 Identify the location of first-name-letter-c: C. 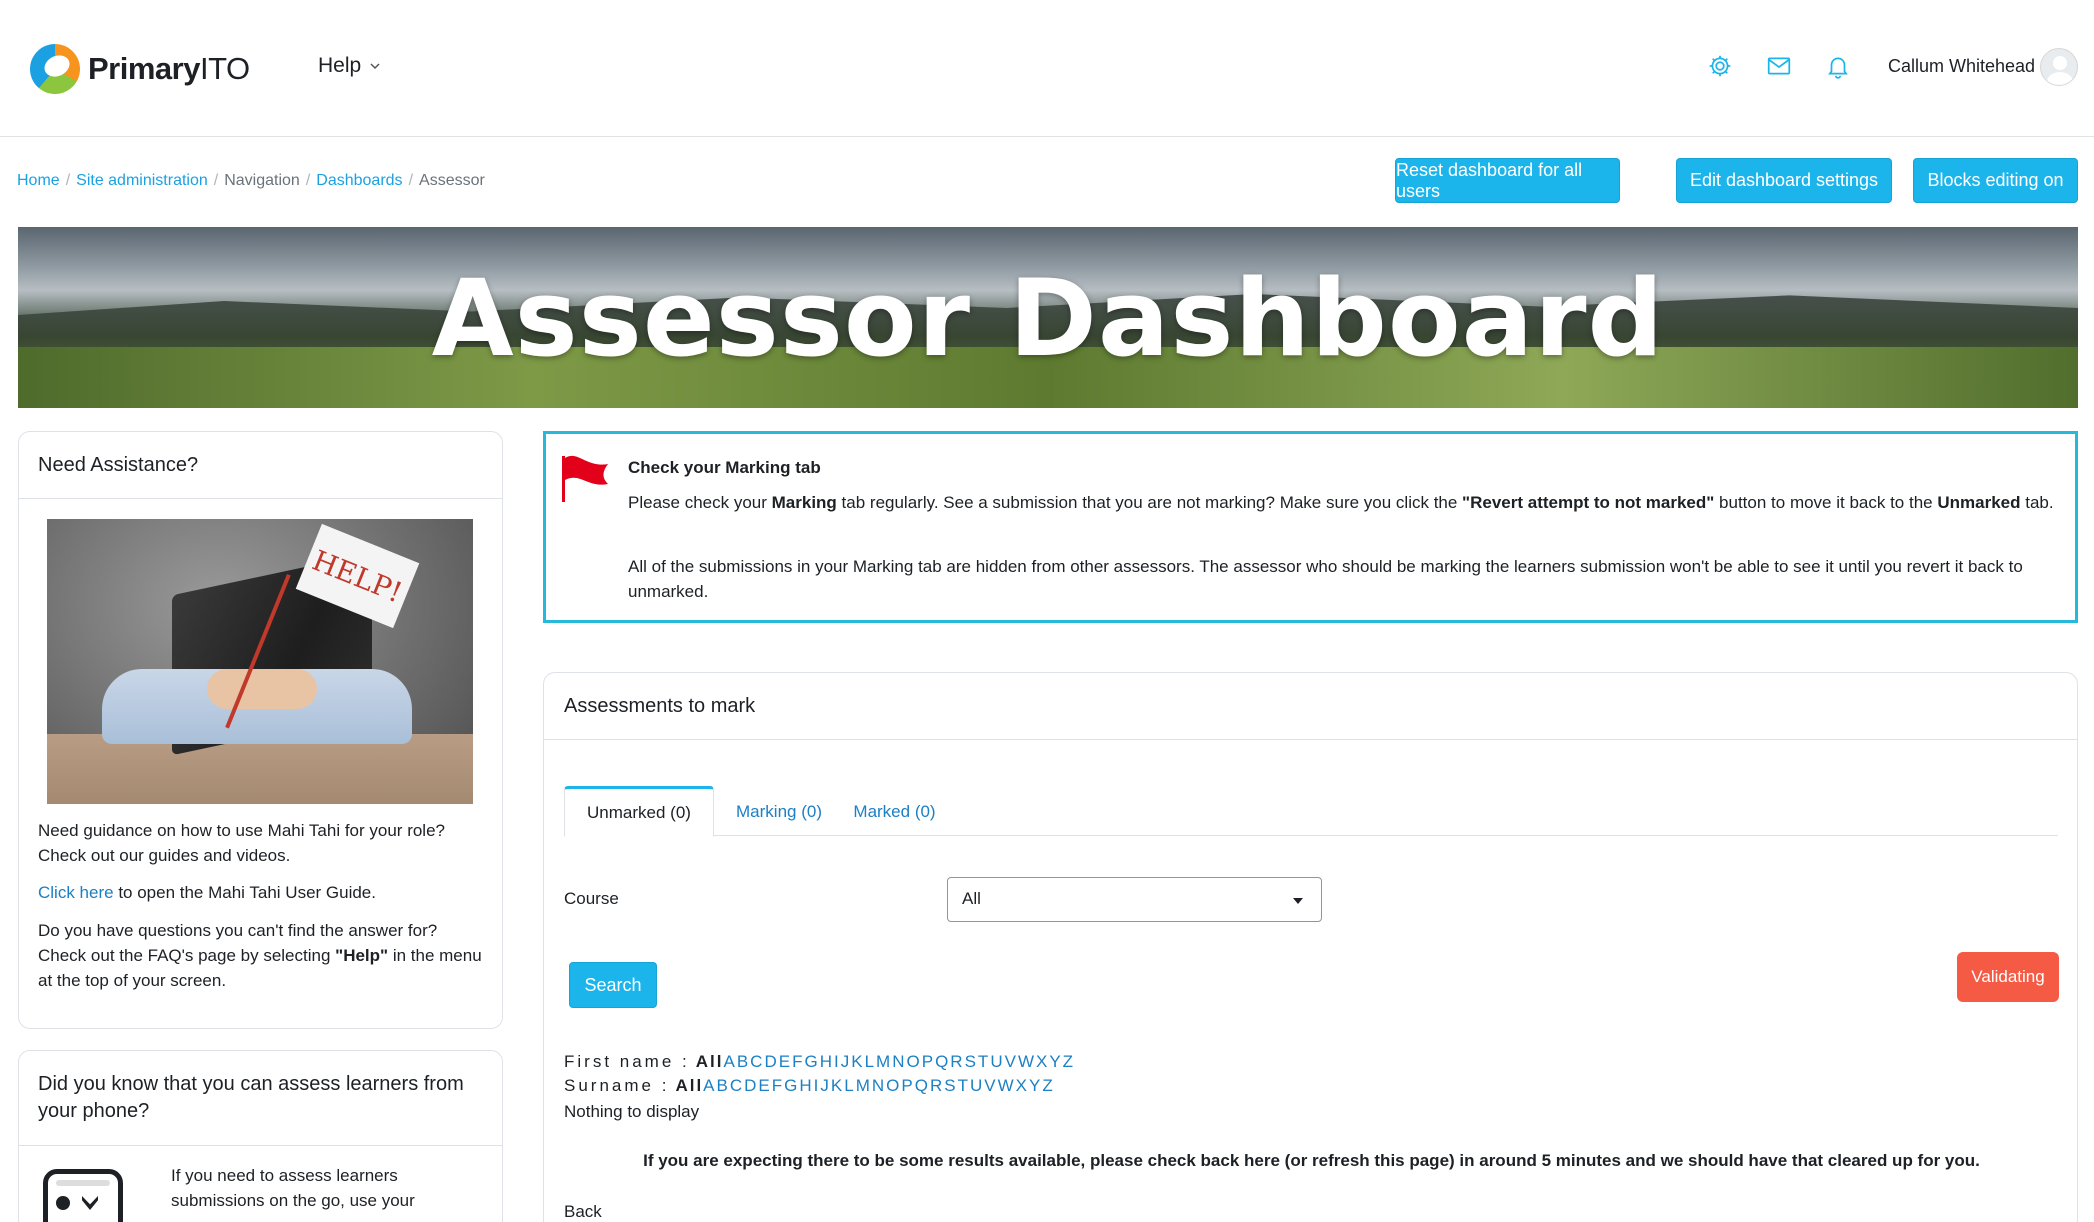
(756, 1062).